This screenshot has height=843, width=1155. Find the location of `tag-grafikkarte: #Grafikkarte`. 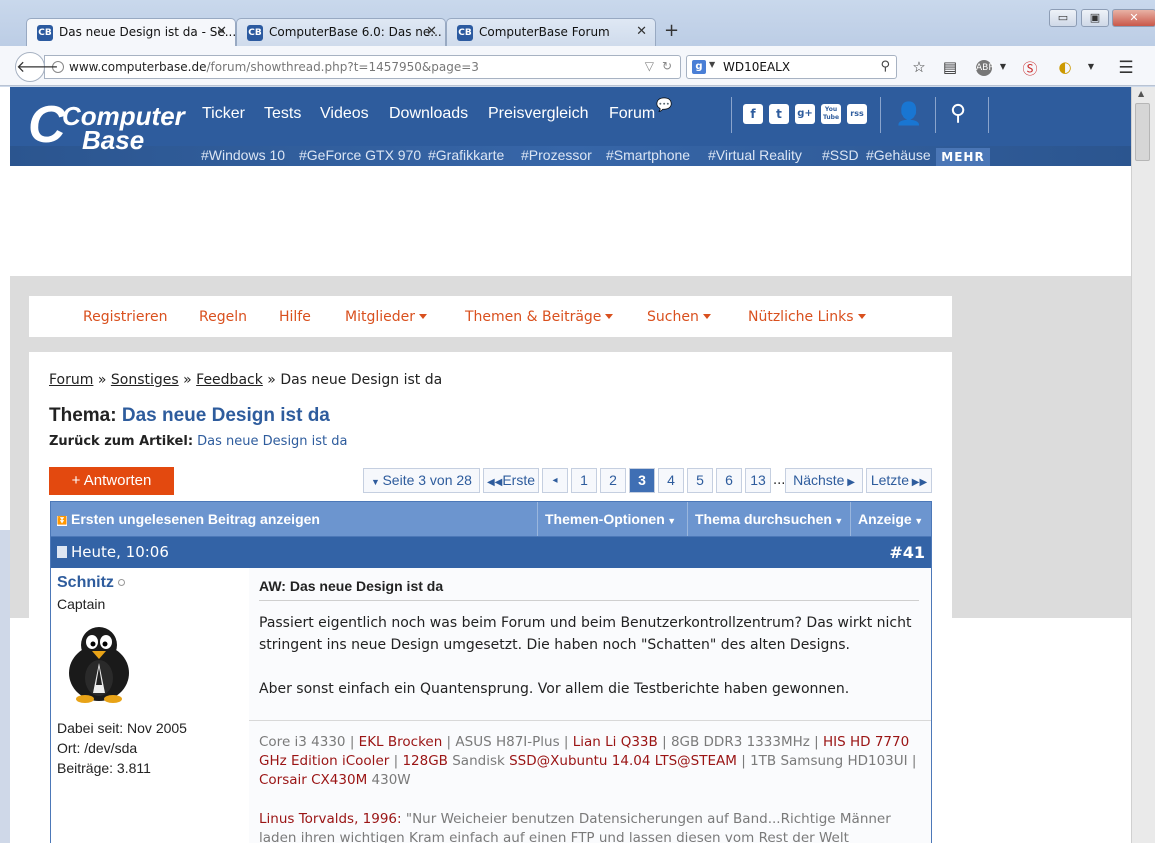

tag-grafikkarte: #Grafikkarte is located at coordinates (466, 155).